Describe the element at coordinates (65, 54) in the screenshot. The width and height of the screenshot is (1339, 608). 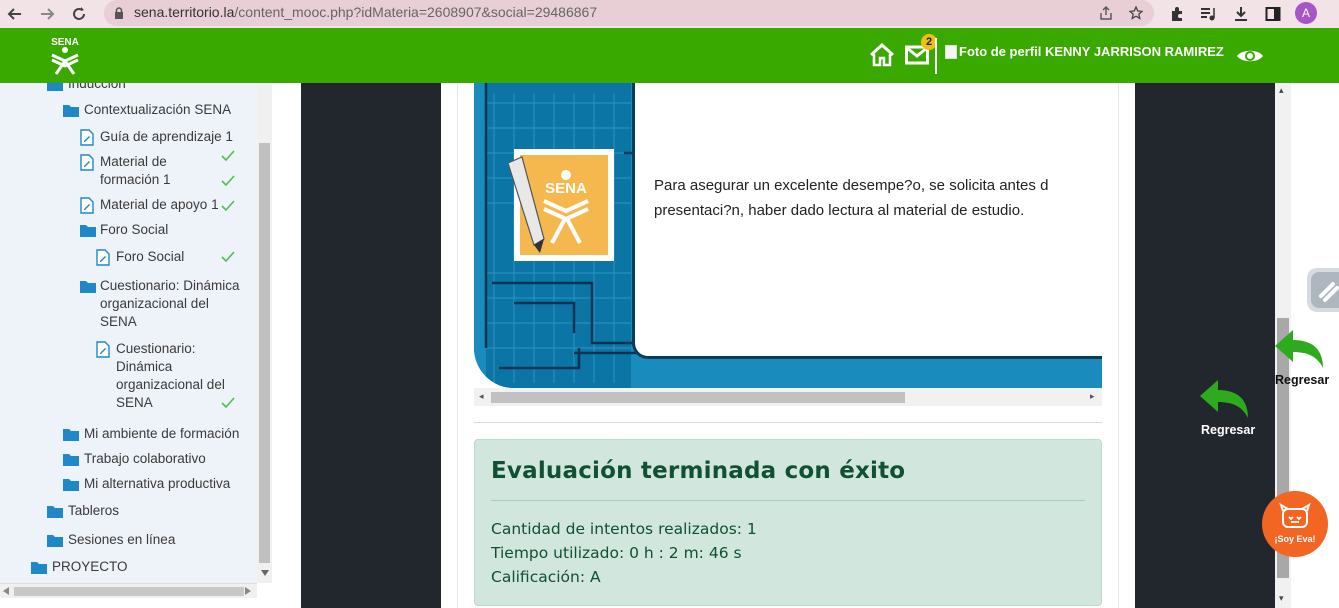
I see `sena-logo: SENA` at that location.